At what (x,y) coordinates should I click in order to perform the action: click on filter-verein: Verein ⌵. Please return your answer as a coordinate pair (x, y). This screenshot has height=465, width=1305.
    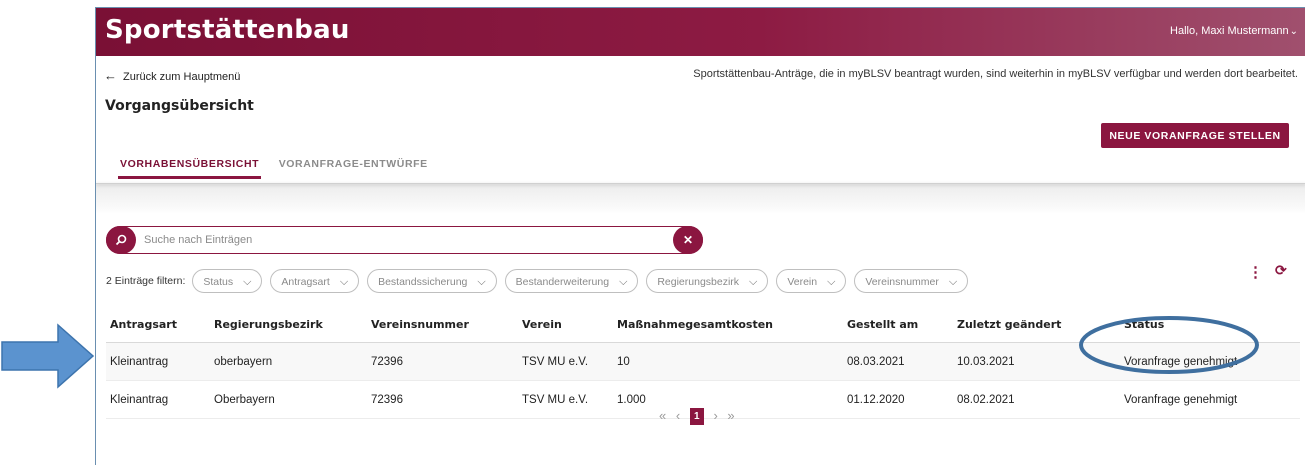
    Looking at the image, I should click on (811, 281).